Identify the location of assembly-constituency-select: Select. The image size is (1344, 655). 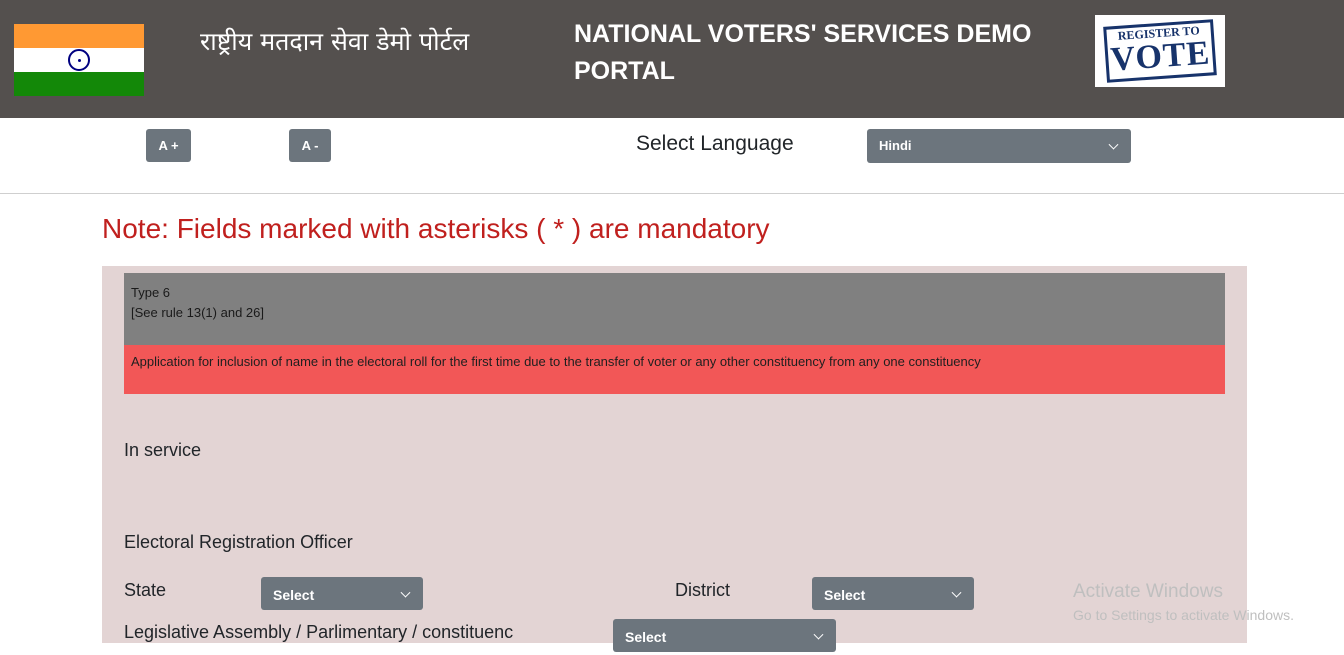
(724, 635).